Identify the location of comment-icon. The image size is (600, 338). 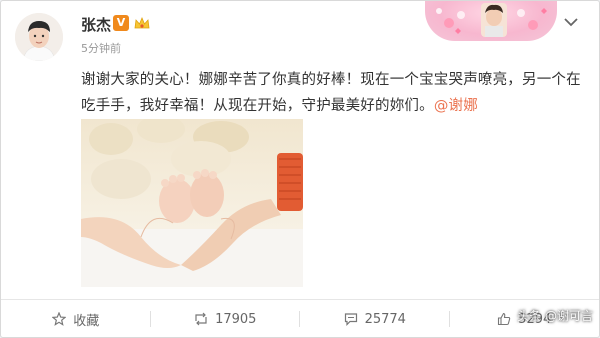
(350, 319).